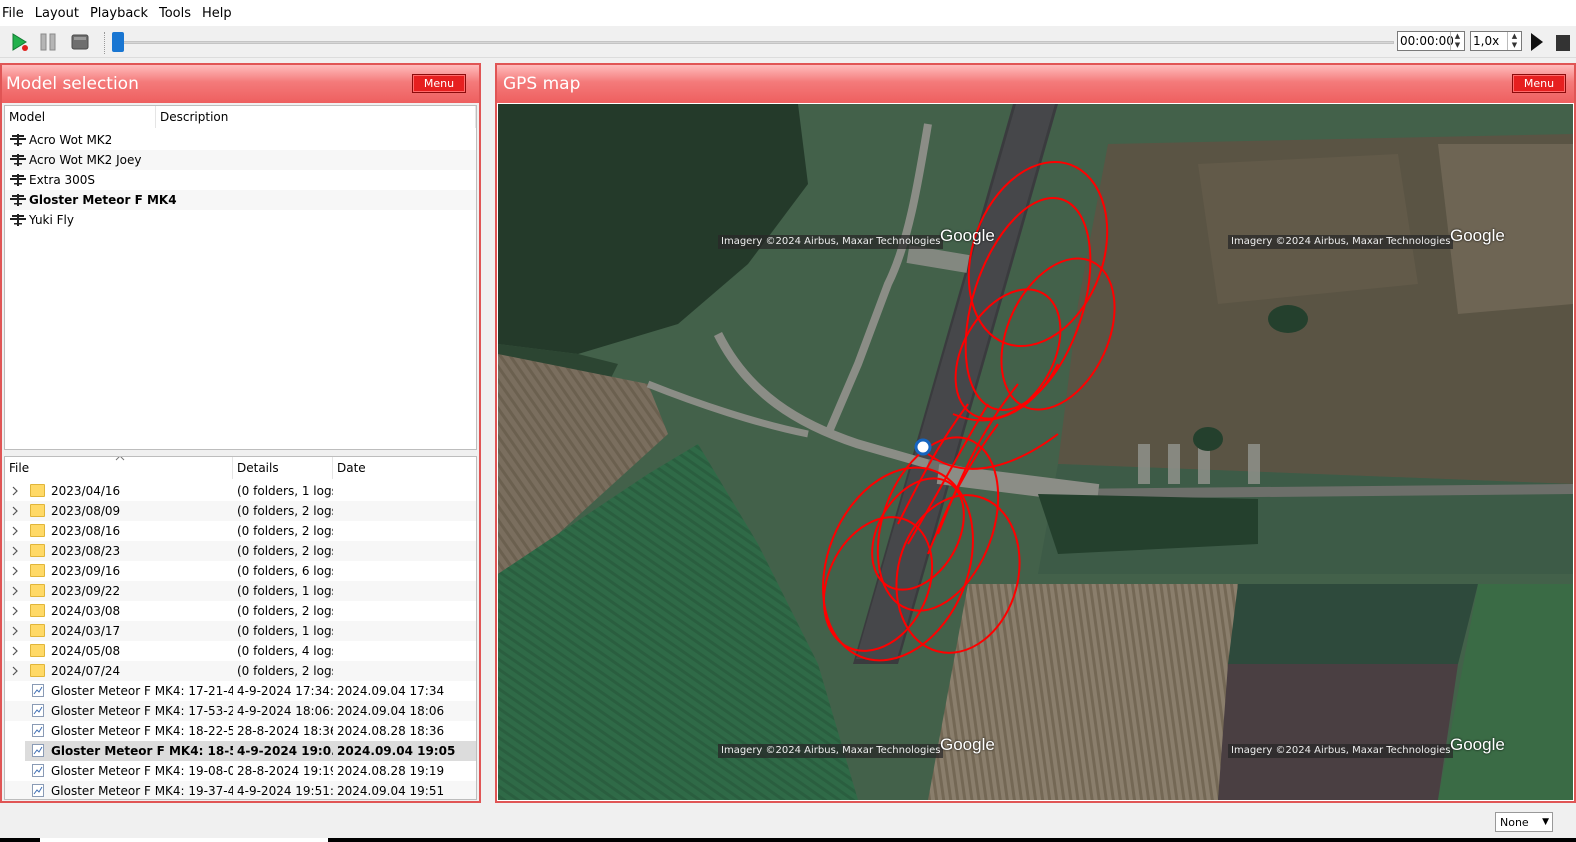 The image size is (1576, 842). What do you see at coordinates (1477, 235) in the screenshot?
I see `google-logo-2: Google` at bounding box center [1477, 235].